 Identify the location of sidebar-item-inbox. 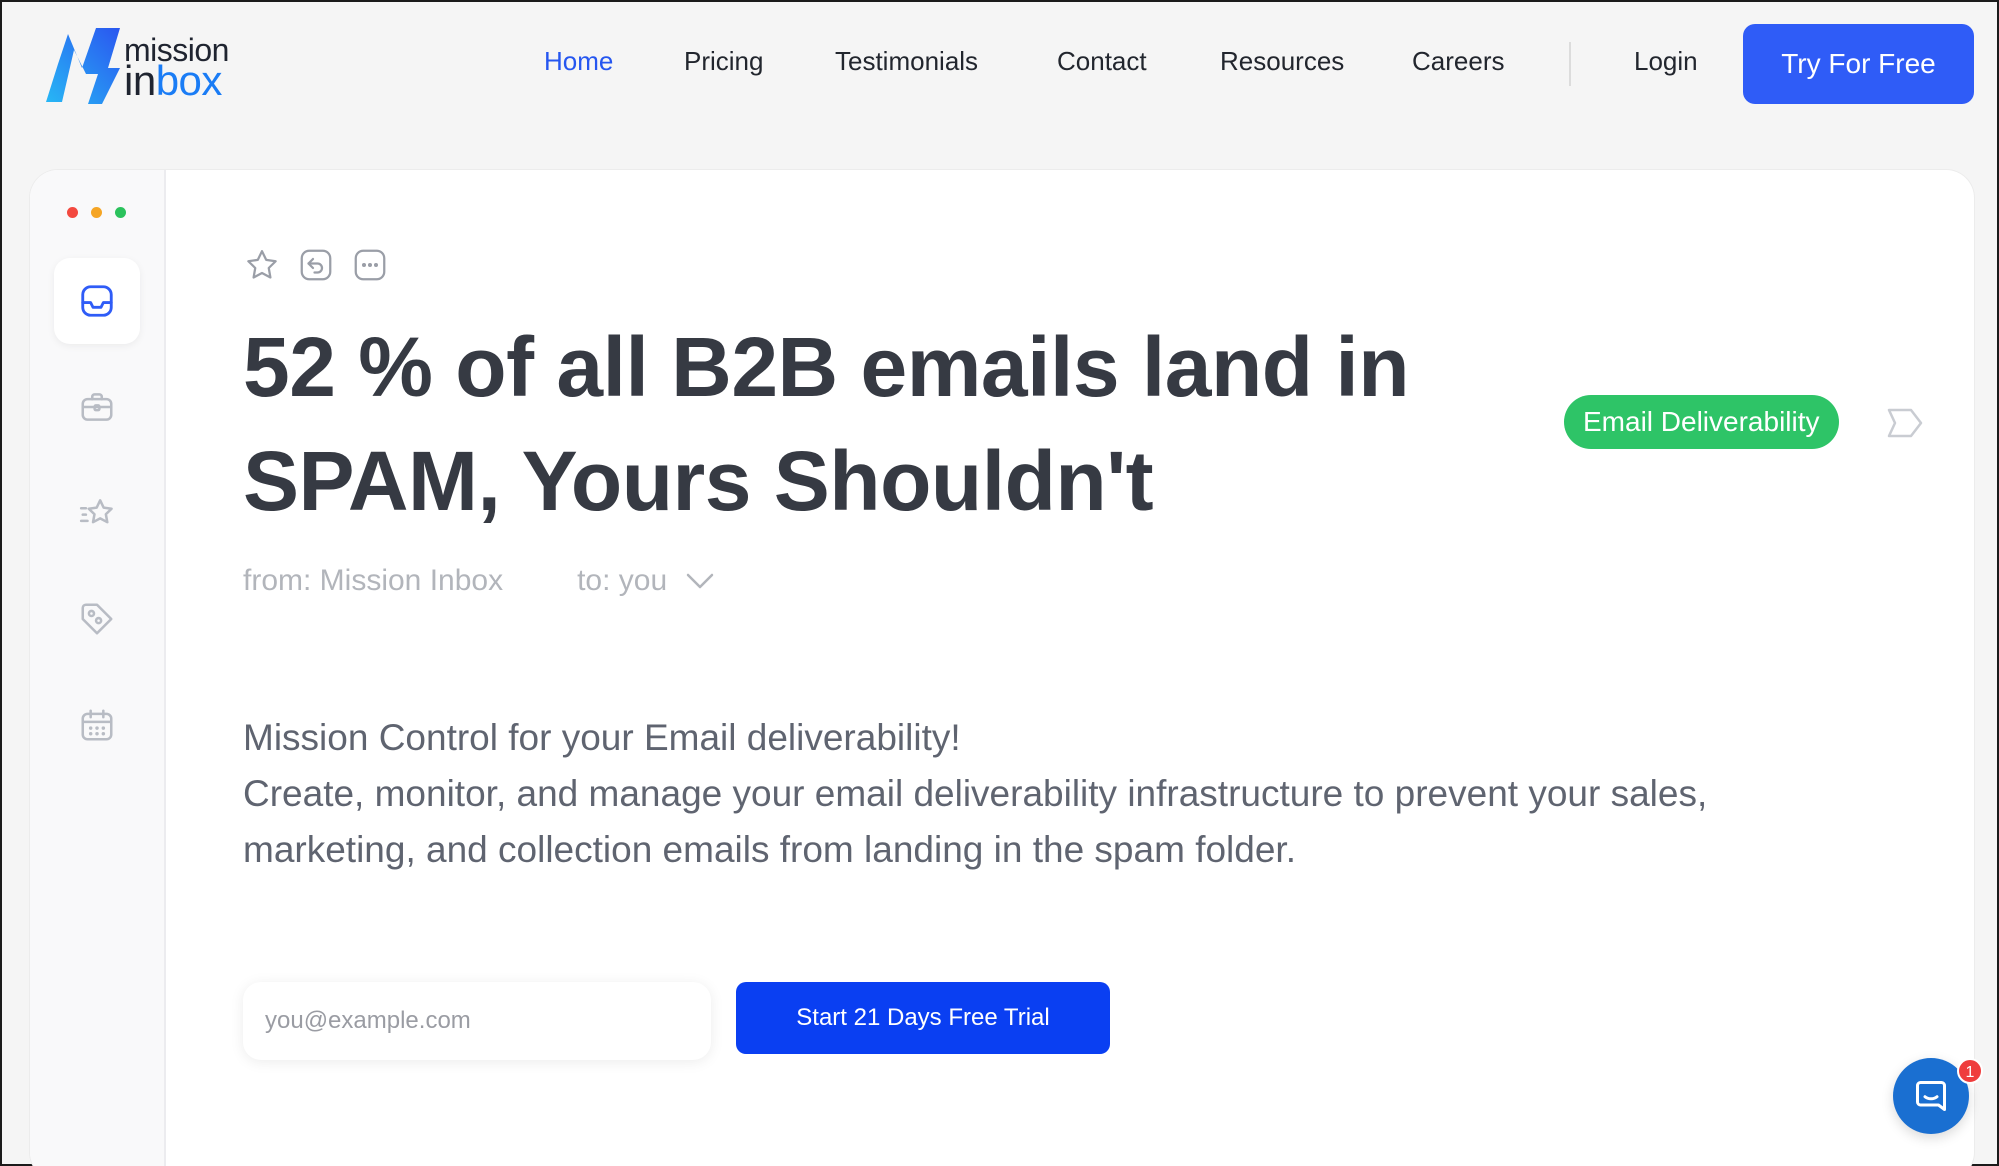
(97, 301).